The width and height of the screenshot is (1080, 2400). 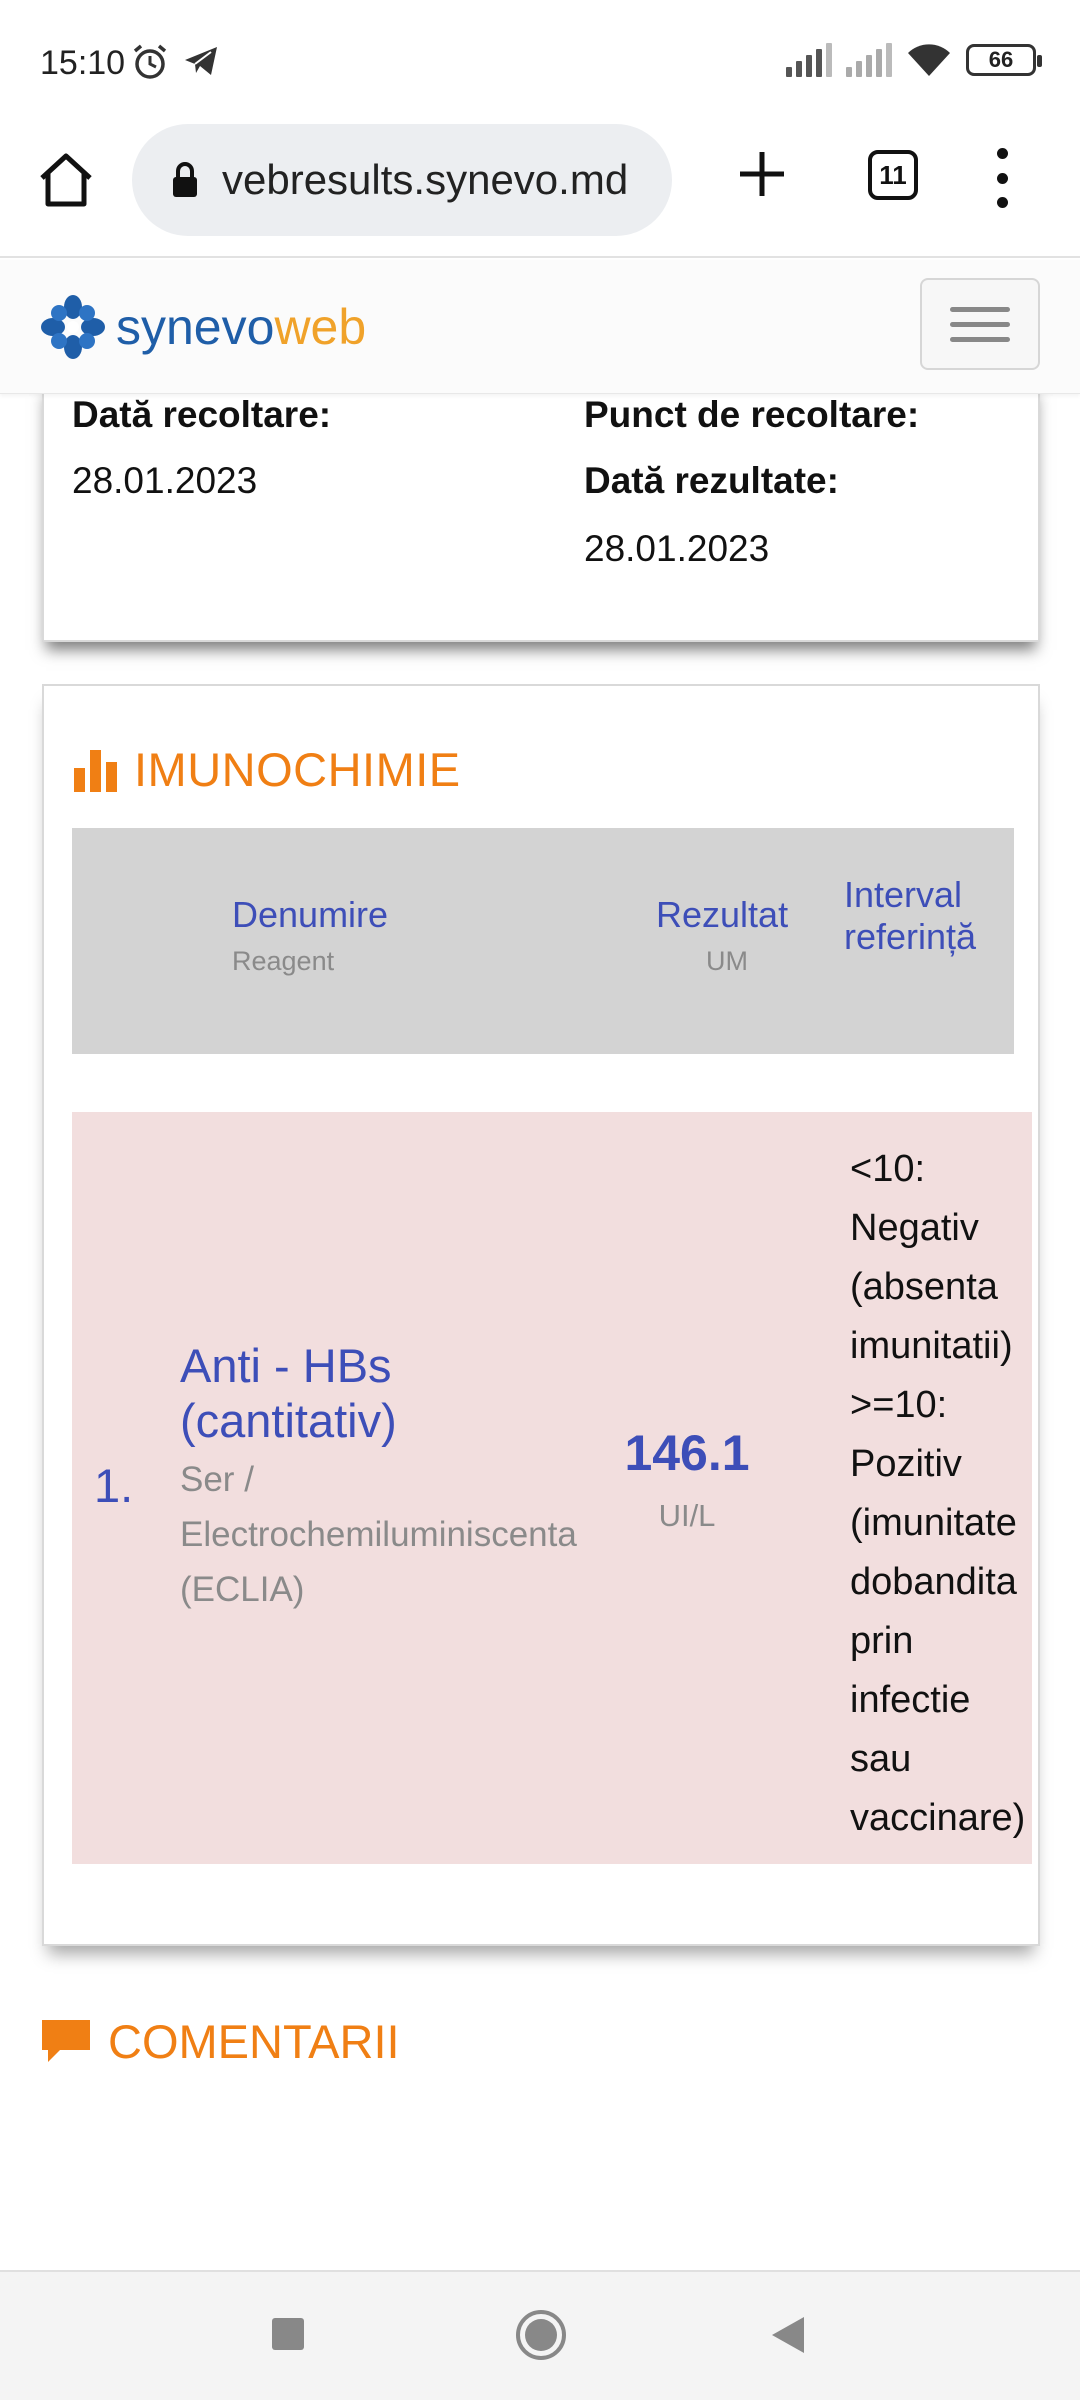 I want to click on ref-line: Negativ, so click(x=914, y=1228).